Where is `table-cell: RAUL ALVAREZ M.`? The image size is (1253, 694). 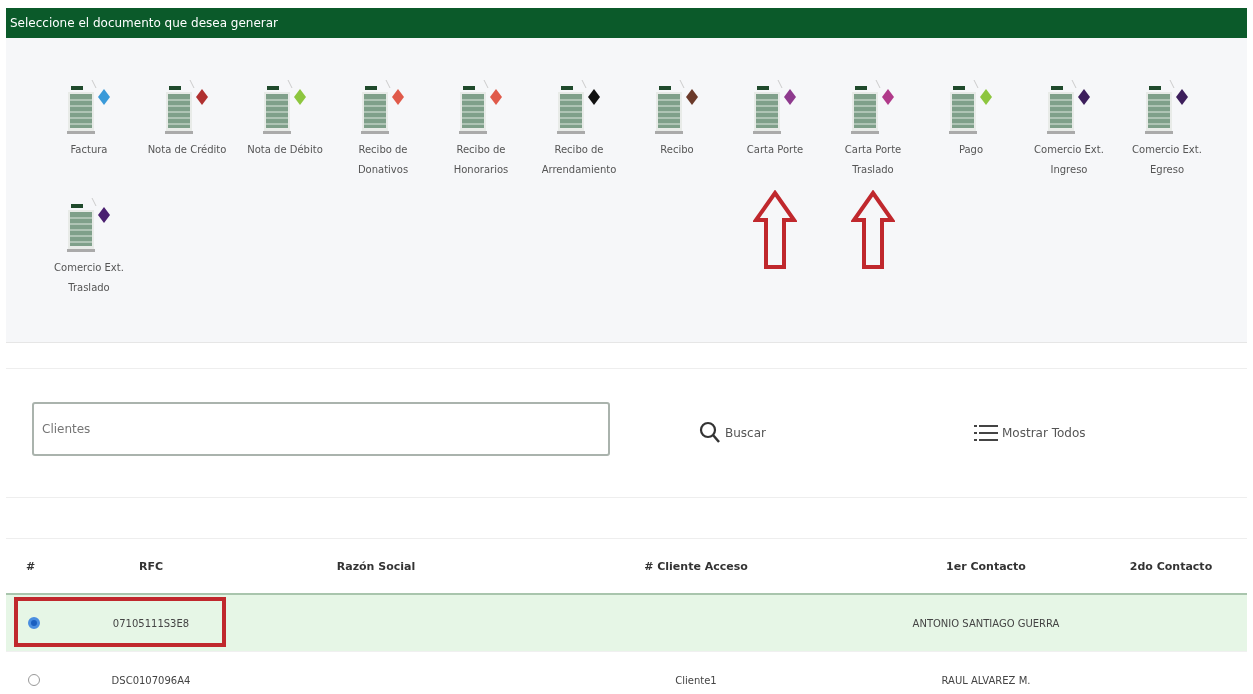
table-cell: RAUL ALVAREZ M. is located at coordinates (986, 680).